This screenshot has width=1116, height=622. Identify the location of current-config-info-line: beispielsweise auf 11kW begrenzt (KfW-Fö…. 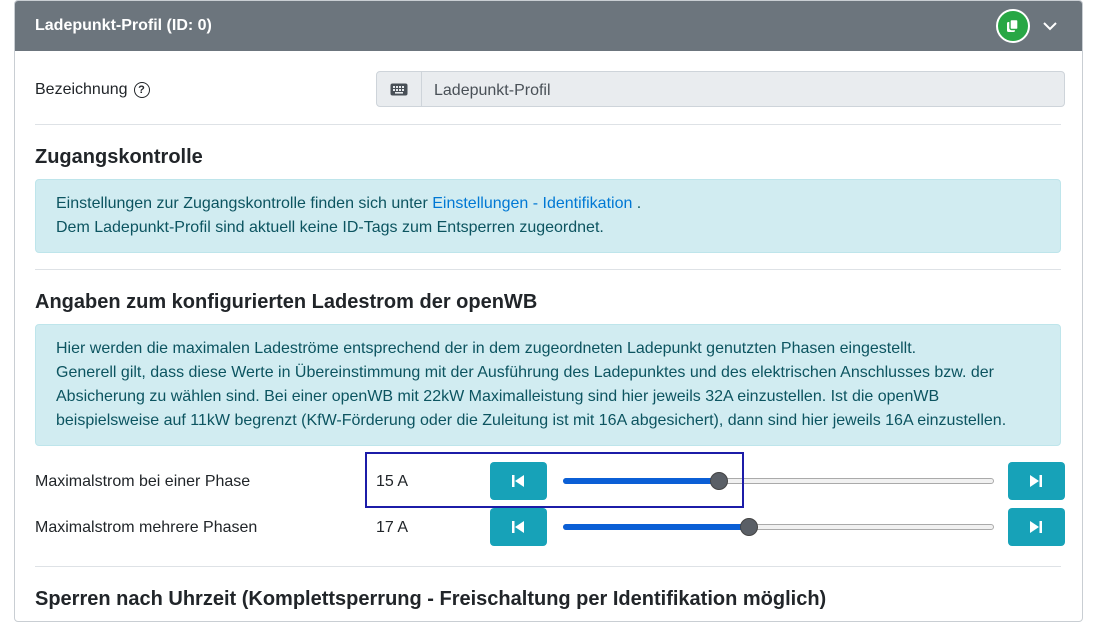
(531, 420).